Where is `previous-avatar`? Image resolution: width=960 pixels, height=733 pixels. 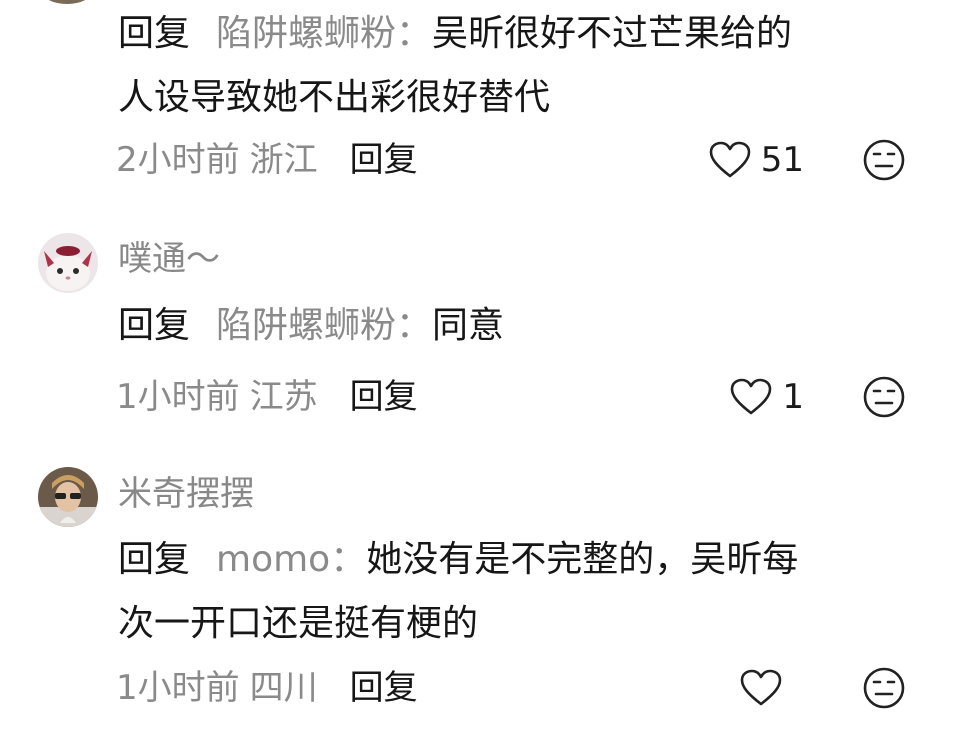
previous-avatar is located at coordinates (67, 2).